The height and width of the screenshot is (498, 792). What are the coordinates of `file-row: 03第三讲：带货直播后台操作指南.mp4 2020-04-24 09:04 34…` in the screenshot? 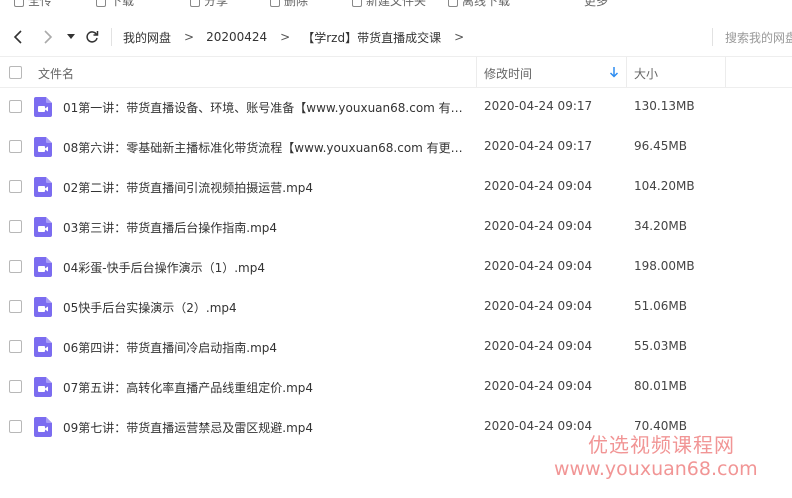 It's located at (396, 227).